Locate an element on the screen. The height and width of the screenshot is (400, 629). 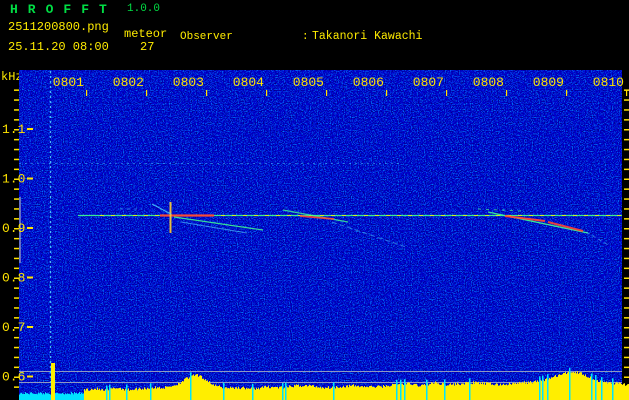
freq-label: 0.6 is located at coordinates (13, 377).